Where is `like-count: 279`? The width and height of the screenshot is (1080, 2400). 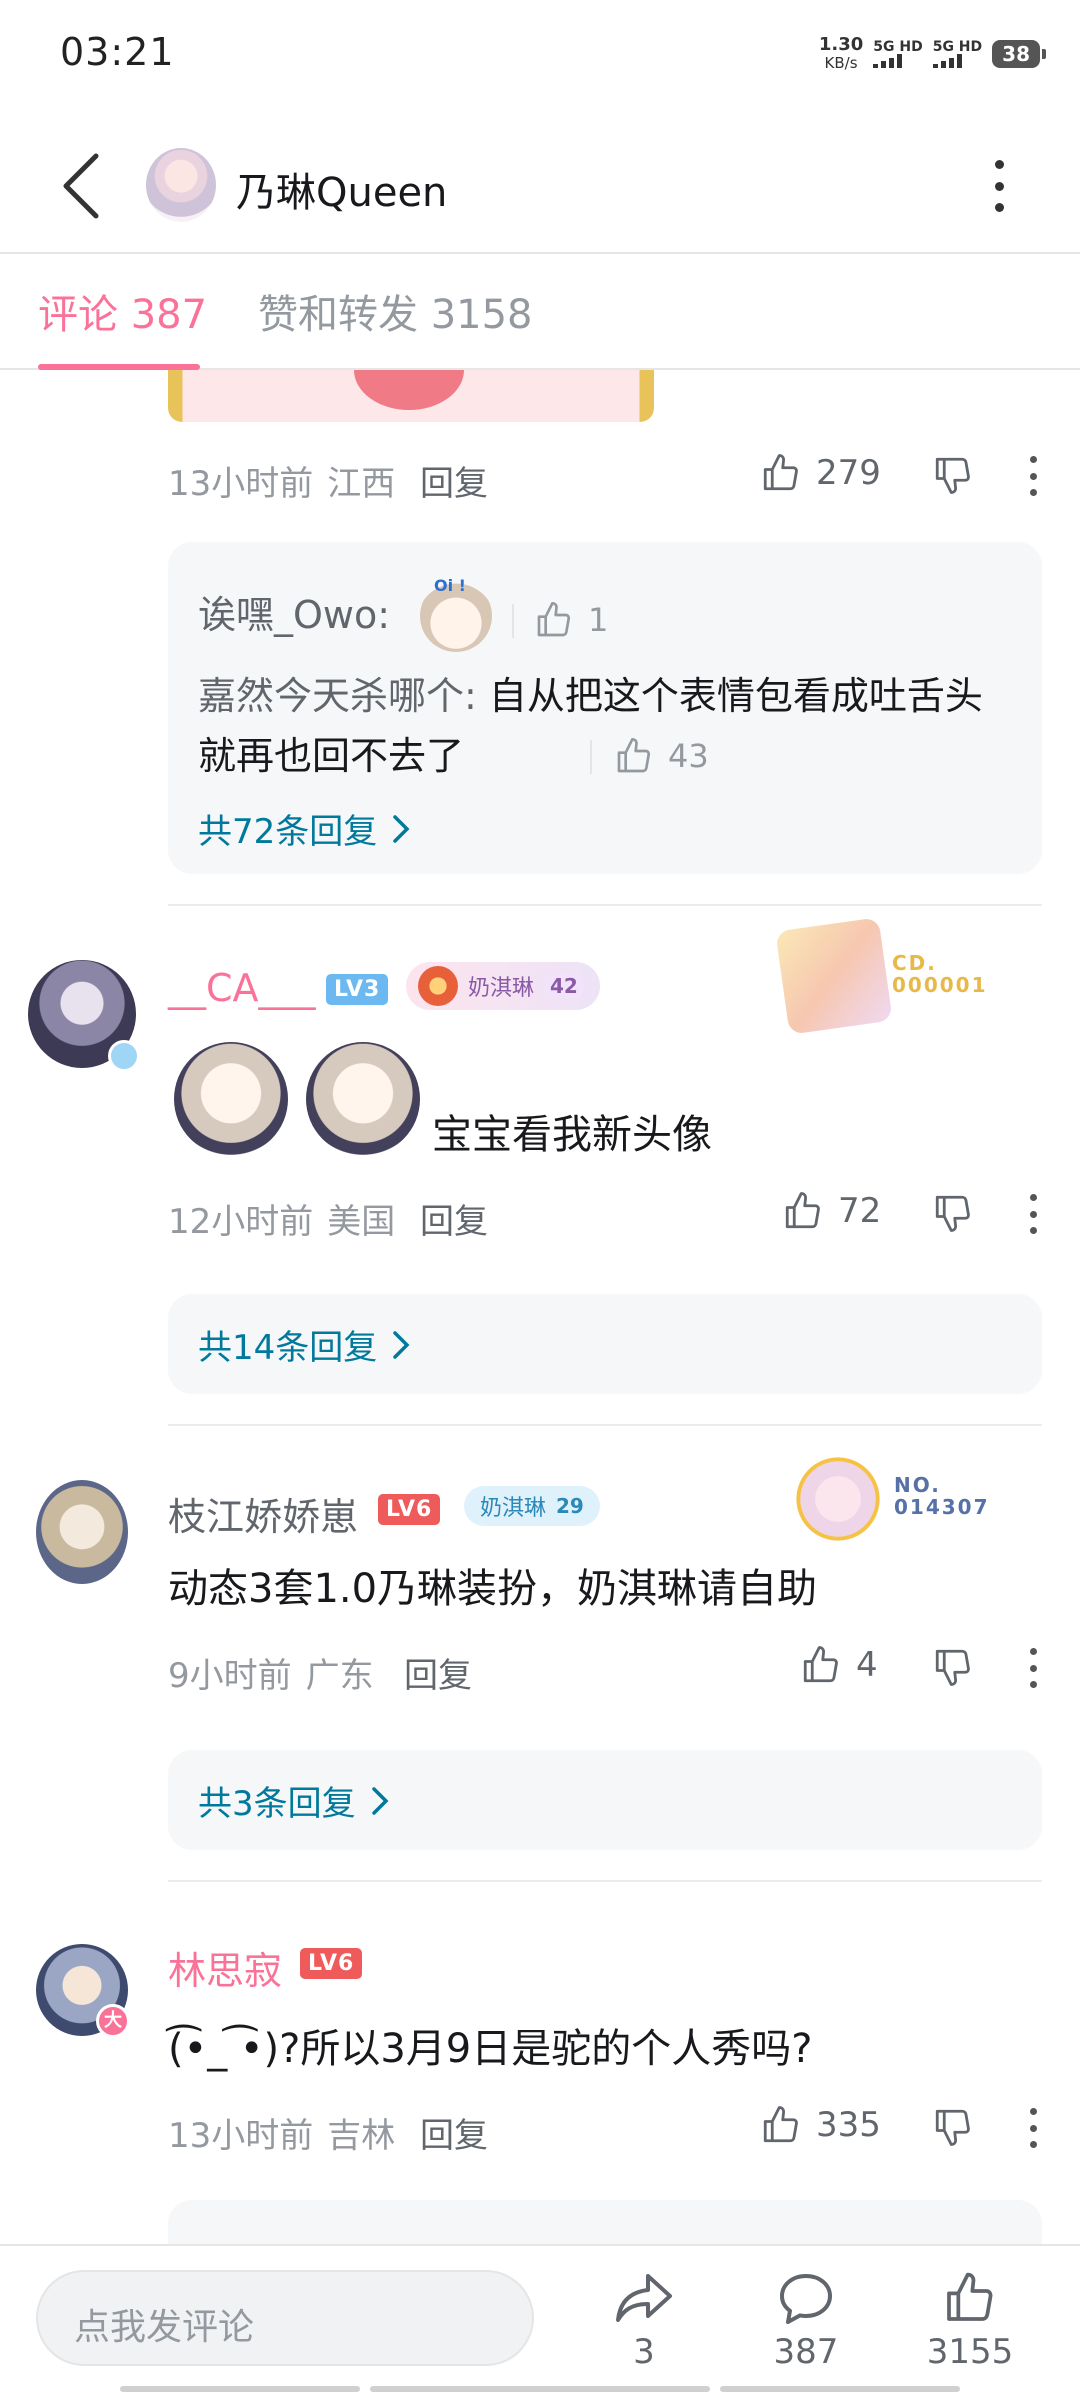
like-count: 279 is located at coordinates (848, 473).